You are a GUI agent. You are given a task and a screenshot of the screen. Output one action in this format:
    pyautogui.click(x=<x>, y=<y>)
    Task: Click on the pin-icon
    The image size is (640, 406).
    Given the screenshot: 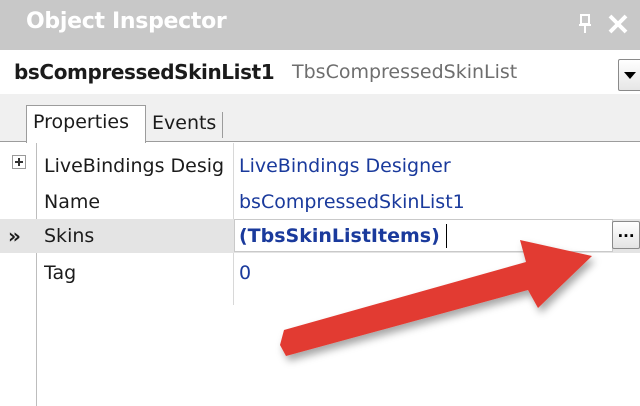 What is the action you would take?
    pyautogui.click(x=585, y=24)
    